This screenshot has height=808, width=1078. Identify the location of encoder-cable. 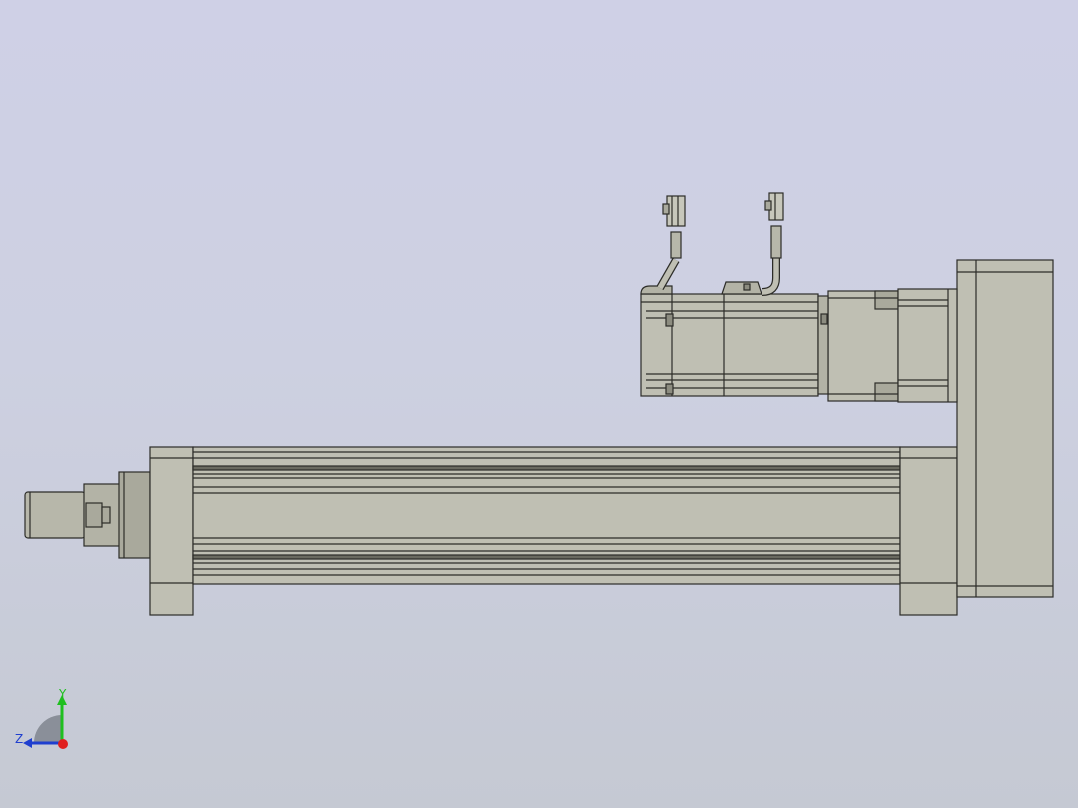
(772, 244).